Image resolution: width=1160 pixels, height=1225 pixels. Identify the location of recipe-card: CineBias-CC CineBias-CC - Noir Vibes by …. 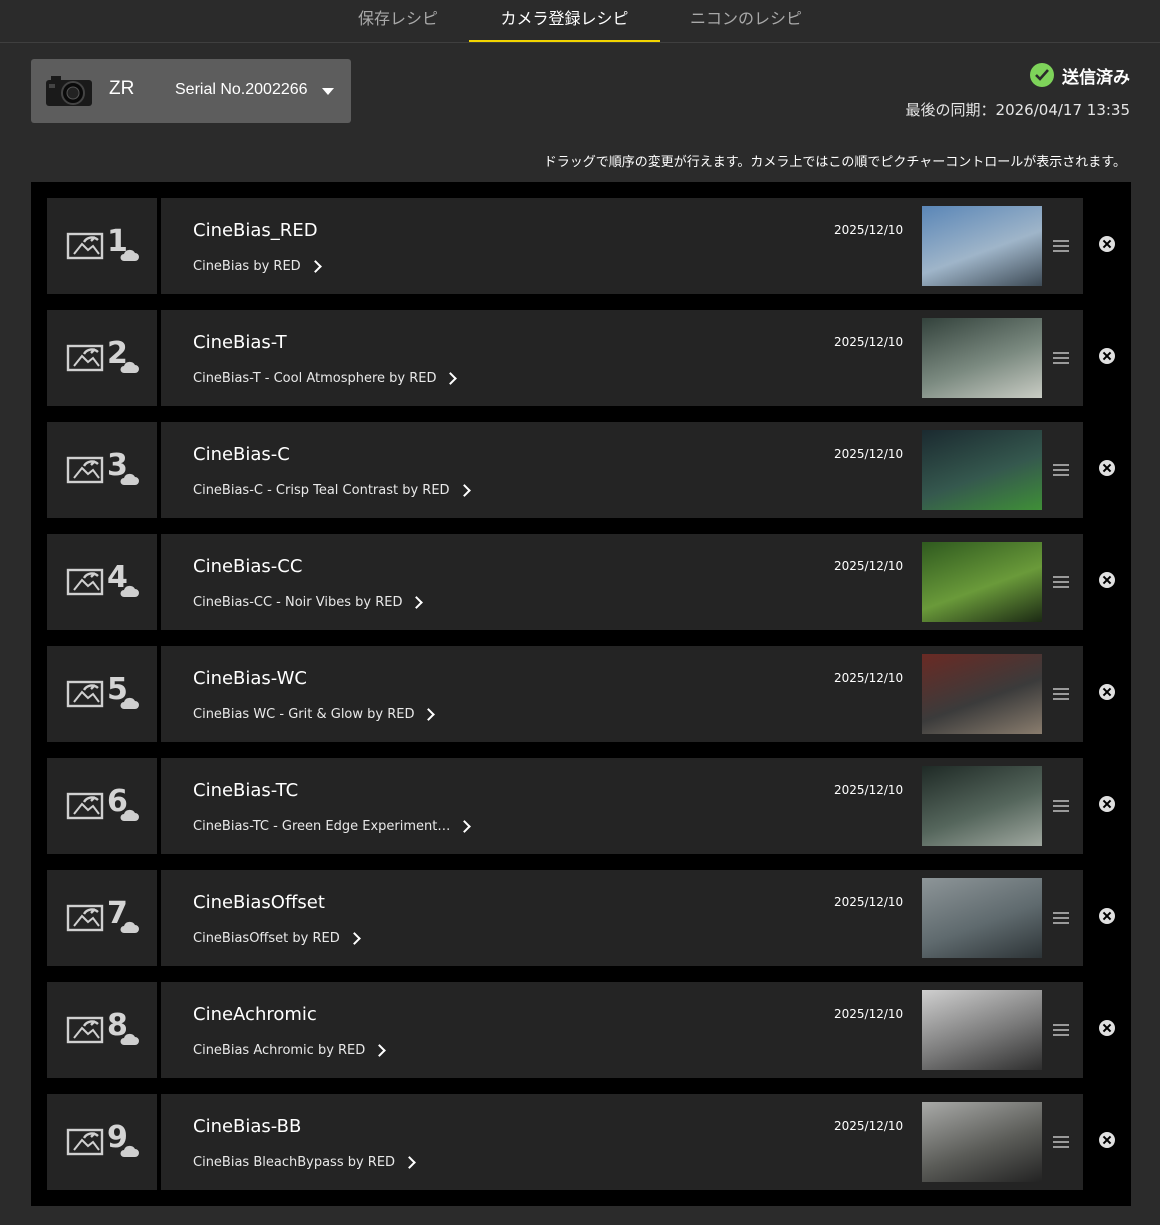
(622, 582).